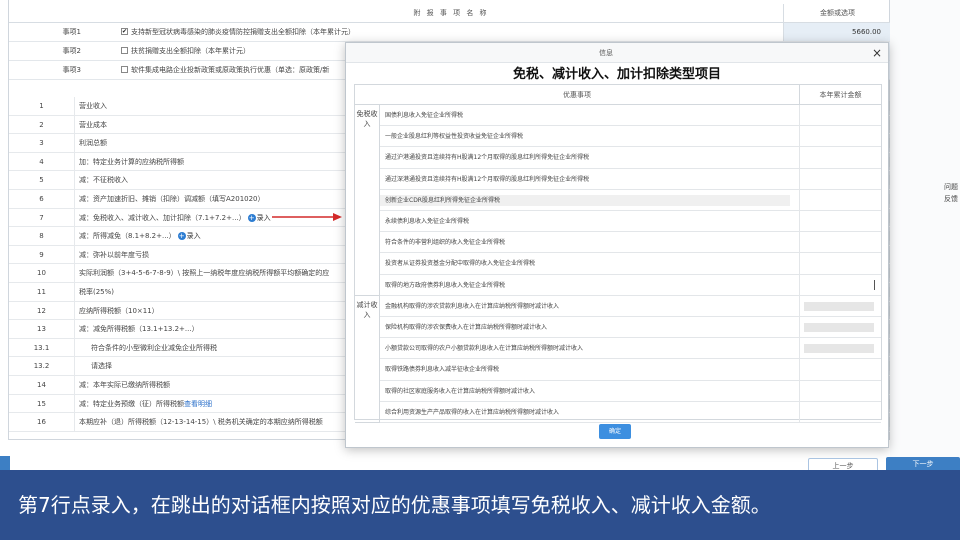 The height and width of the screenshot is (540, 960). What do you see at coordinates (42, 366) in the screenshot?
I see `line-number: 13.2` at bounding box center [42, 366].